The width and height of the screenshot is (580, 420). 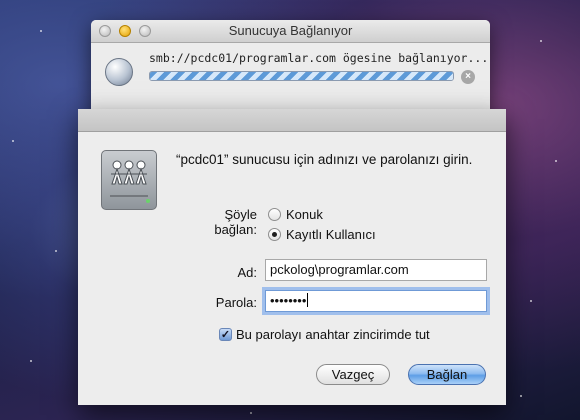 What do you see at coordinates (274, 234) in the screenshot?
I see `radio-registered-user` at bounding box center [274, 234].